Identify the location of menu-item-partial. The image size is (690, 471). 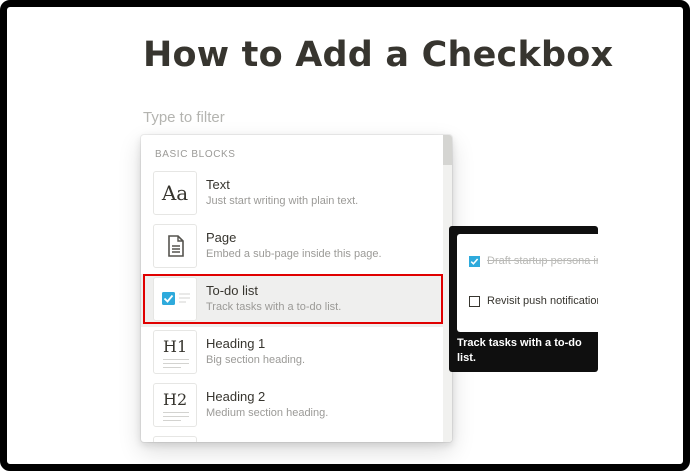
(292, 437).